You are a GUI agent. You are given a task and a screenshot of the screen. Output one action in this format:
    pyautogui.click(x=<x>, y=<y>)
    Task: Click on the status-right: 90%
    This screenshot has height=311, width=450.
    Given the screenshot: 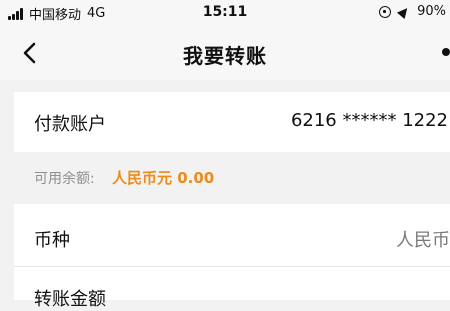 What is the action you would take?
    pyautogui.click(x=412, y=11)
    